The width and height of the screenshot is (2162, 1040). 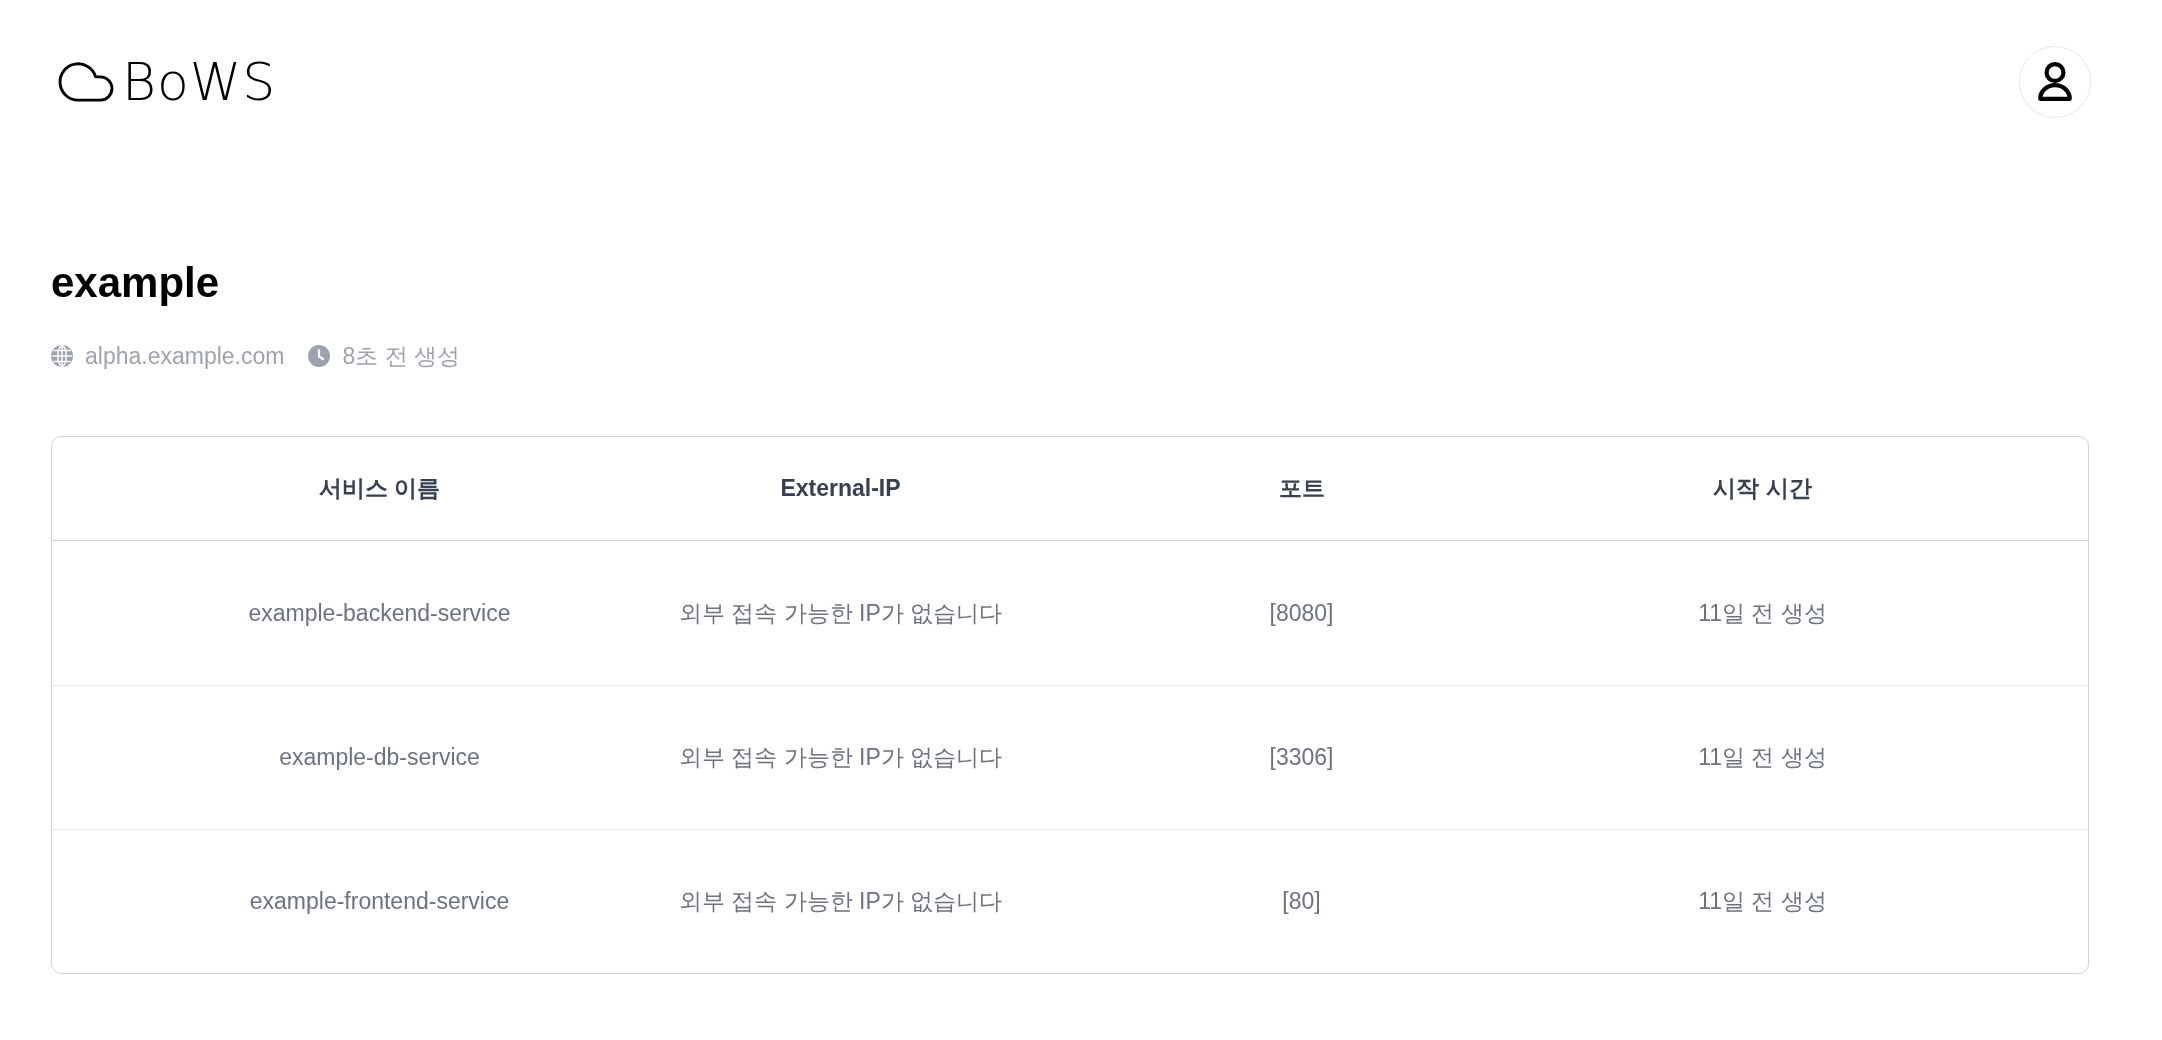 What do you see at coordinates (2055, 82) in the screenshot?
I see `user-icon` at bounding box center [2055, 82].